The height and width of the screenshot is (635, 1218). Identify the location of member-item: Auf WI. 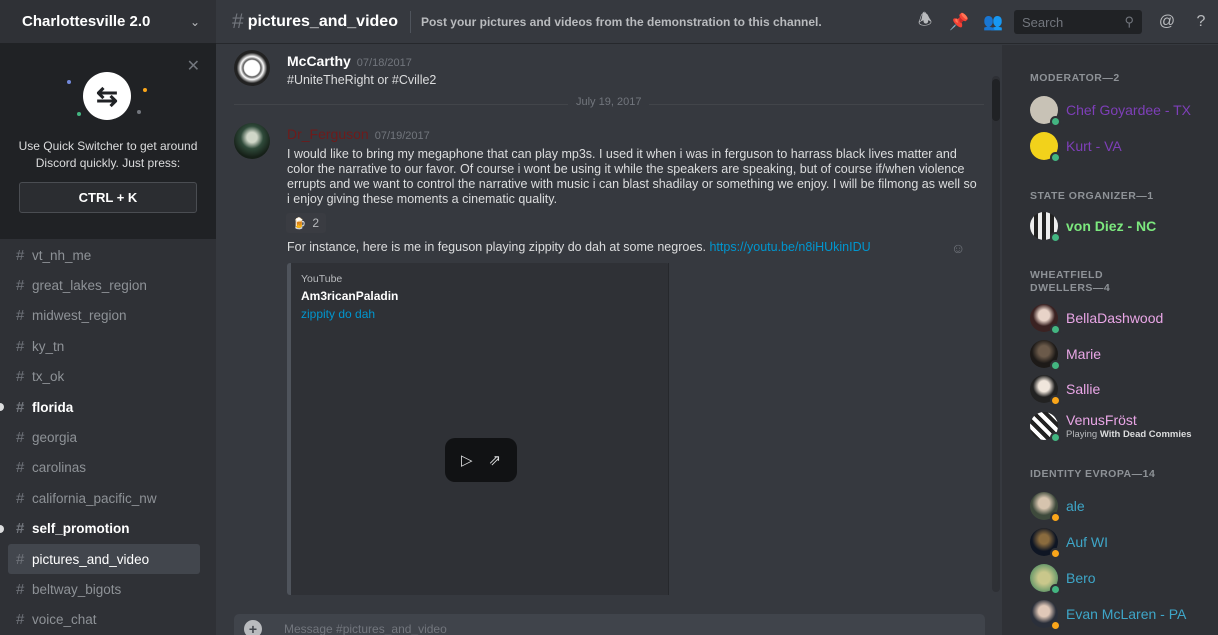
(1069, 542).